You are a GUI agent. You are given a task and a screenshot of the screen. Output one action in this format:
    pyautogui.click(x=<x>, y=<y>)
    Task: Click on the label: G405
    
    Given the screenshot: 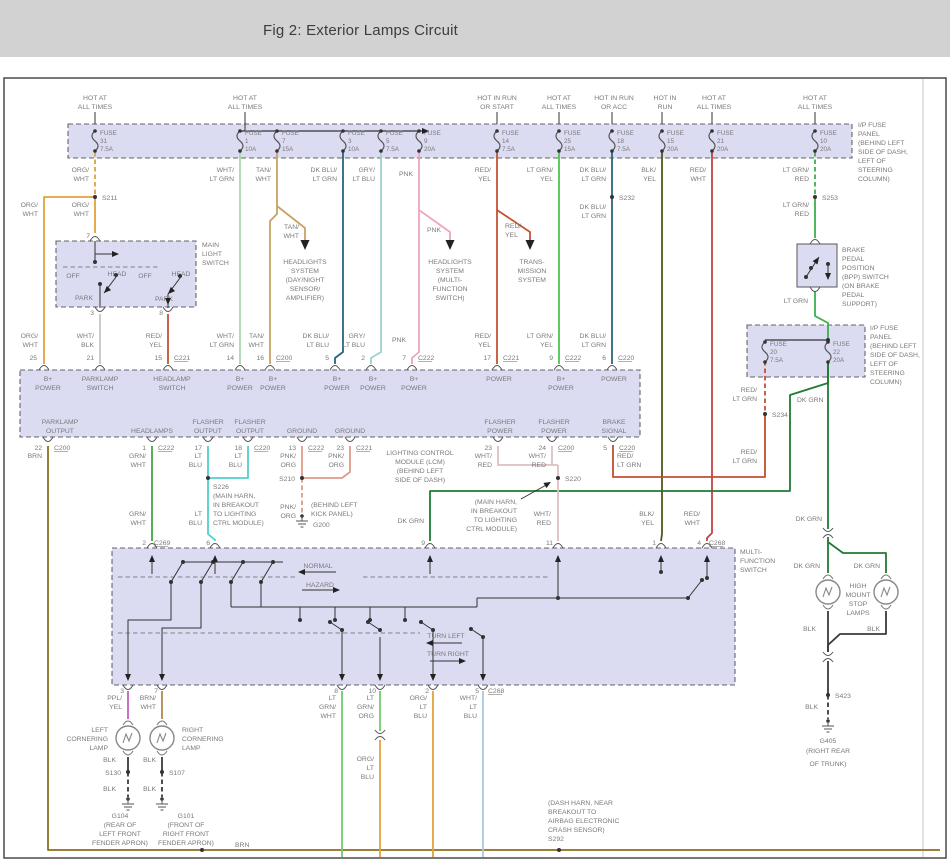 What is the action you would take?
    pyautogui.click(x=828, y=741)
    